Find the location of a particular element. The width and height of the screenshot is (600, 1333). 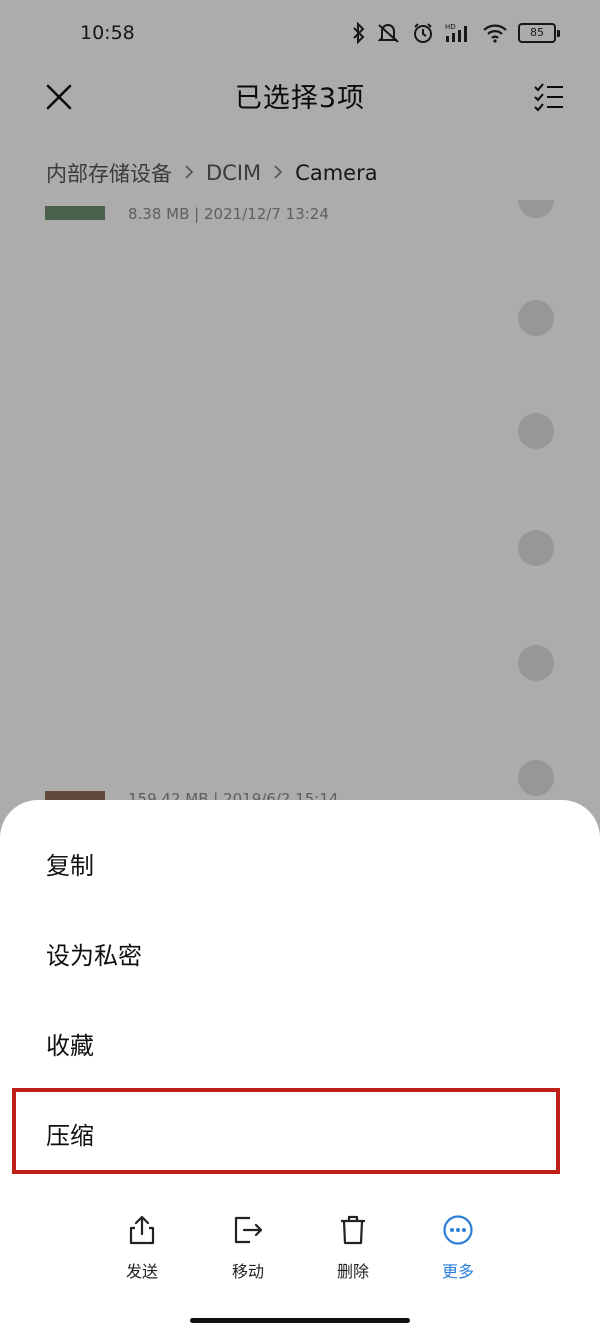

battery-level: 85 is located at coordinates (537, 33).